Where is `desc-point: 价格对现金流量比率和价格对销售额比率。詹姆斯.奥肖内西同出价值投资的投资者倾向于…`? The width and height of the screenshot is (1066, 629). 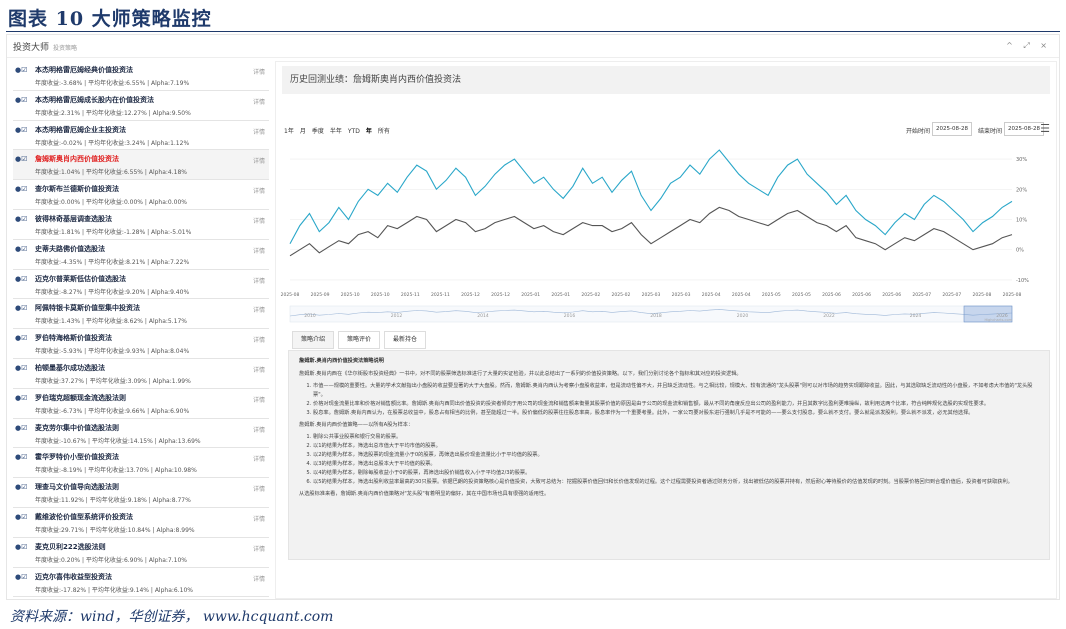 desc-point: 价格对现金流量比率和价格对销售额比率。詹姆斯.奥肖内西同出价值投资的投资者倾向于… is located at coordinates (676, 404).